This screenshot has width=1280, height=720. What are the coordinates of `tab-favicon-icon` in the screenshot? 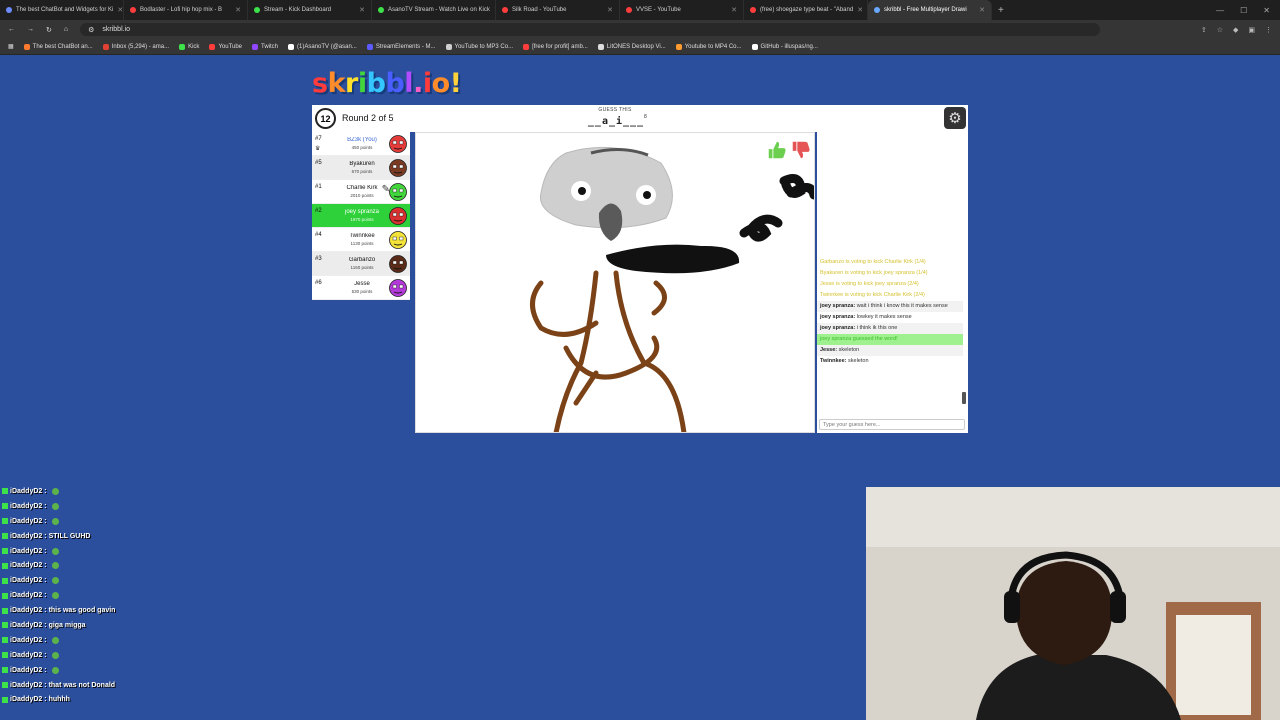 It's located at (753, 10).